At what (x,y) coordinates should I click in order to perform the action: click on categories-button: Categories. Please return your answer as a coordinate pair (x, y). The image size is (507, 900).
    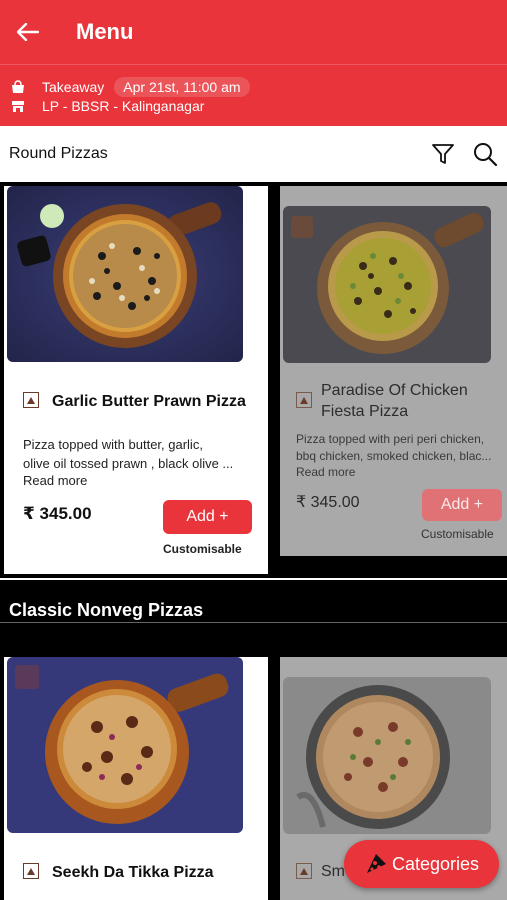
    Looking at the image, I should click on (421, 864).